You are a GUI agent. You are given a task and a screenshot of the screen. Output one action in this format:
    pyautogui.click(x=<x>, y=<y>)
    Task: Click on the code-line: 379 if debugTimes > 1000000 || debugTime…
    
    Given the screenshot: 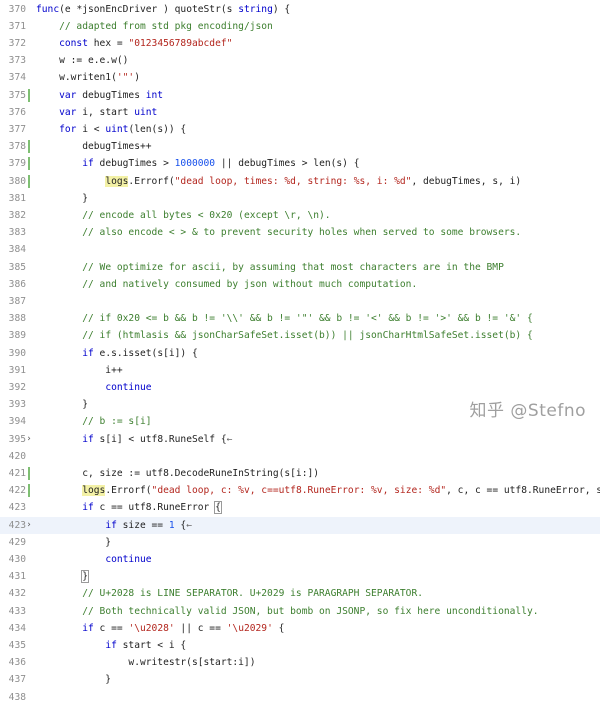 What is the action you would take?
    pyautogui.click(x=300, y=163)
    